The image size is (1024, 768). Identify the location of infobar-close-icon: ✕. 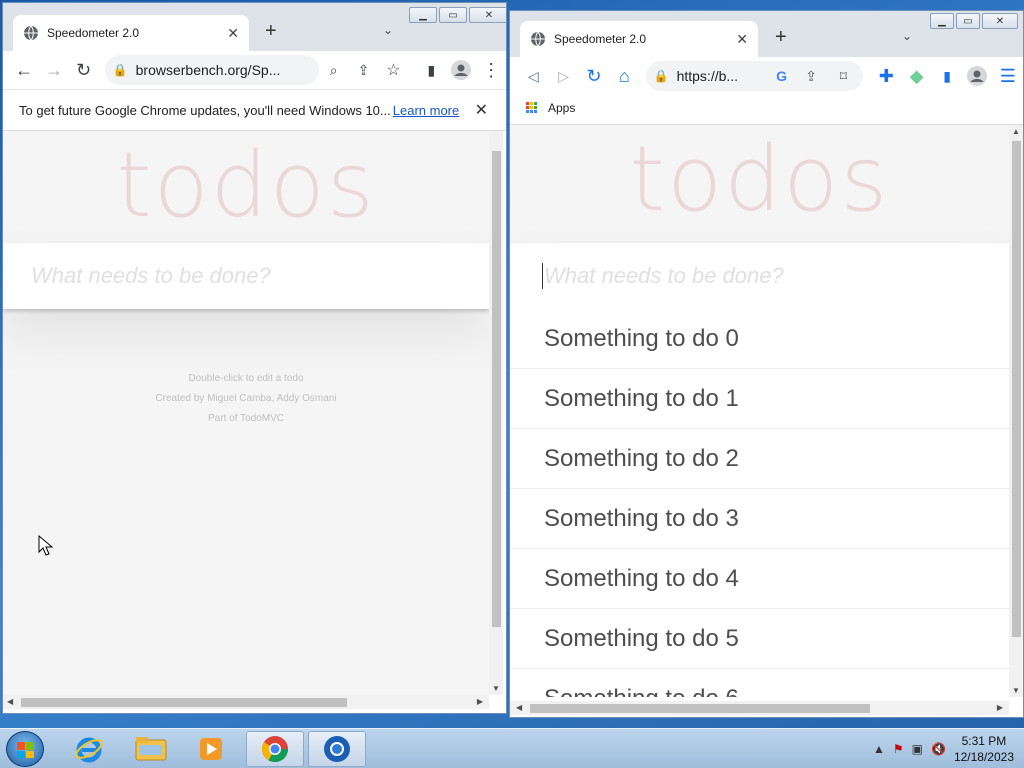
(481, 110).